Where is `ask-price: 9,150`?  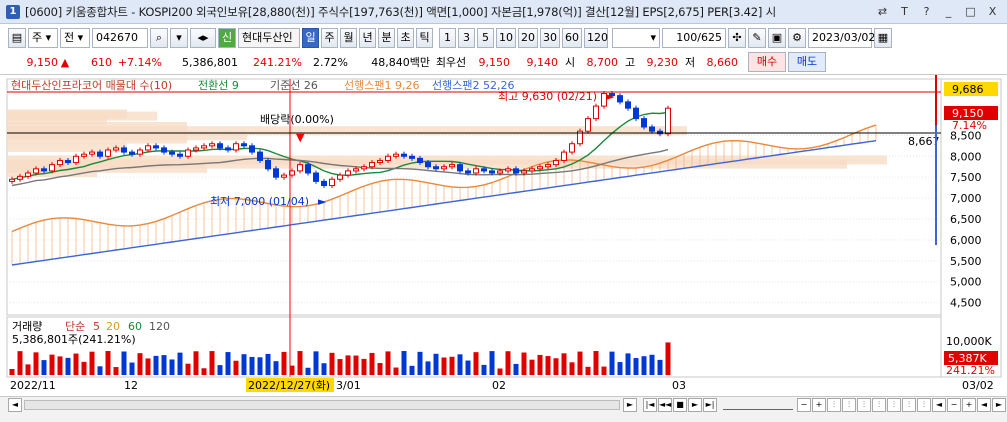
ask-price: 9,150 is located at coordinates (494, 62).